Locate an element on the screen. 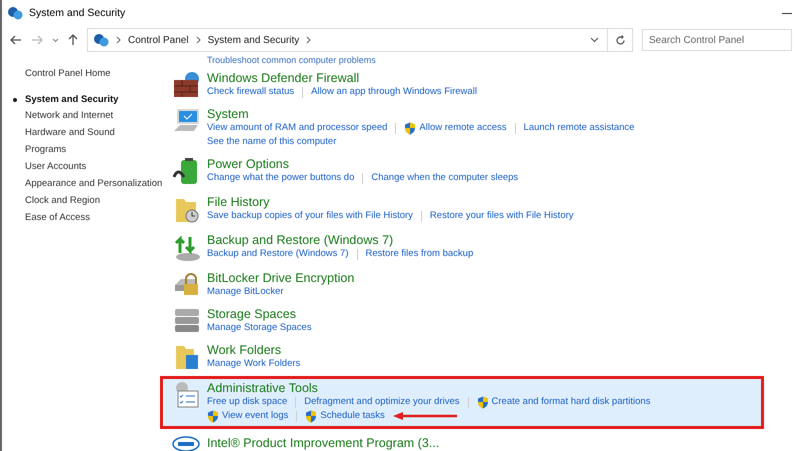 The height and width of the screenshot is (451, 800). link: Defragment and optimize your drives is located at coordinates (382, 402).